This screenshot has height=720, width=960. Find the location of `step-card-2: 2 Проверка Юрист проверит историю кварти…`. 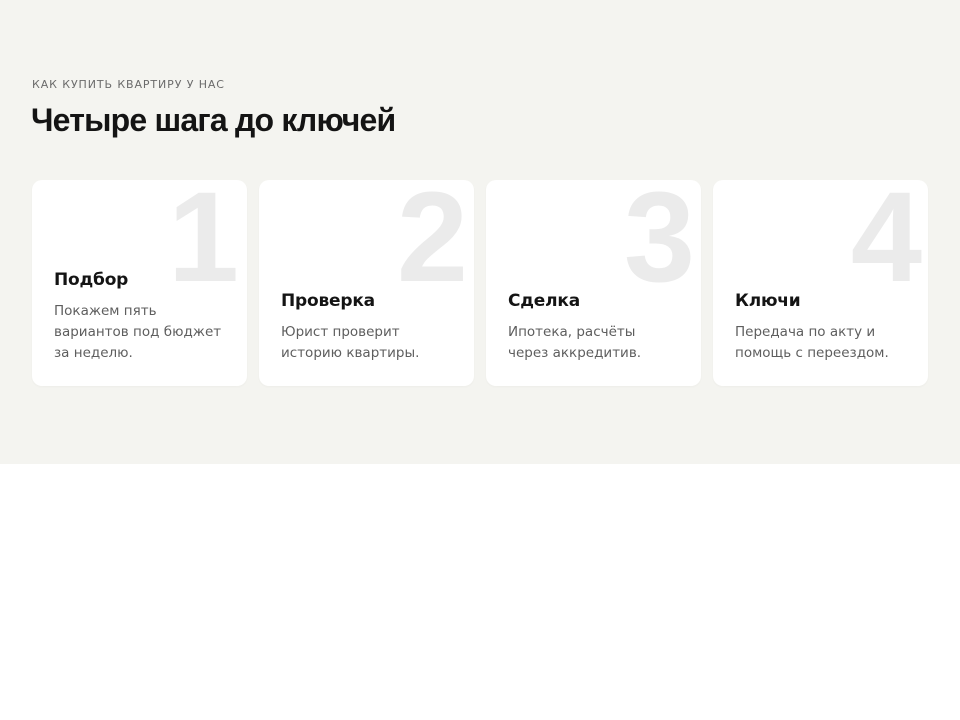

step-card-2: 2 Проверка Юрист проверит историю кварти… is located at coordinates (366, 283).